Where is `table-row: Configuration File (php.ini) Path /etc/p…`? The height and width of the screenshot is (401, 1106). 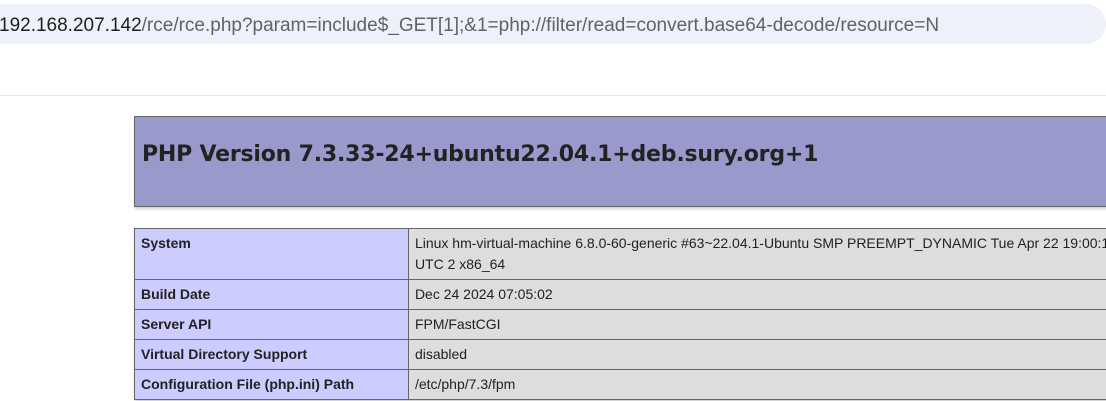 table-row: Configuration File (php.ini) Path /etc/p… is located at coordinates (620, 384).